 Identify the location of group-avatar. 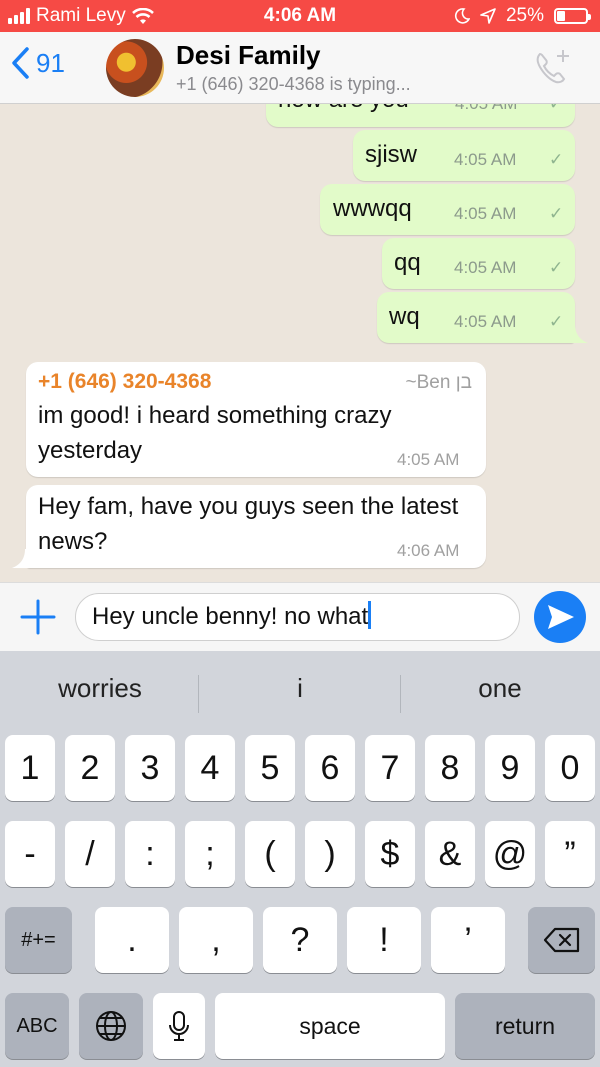
(135, 68).